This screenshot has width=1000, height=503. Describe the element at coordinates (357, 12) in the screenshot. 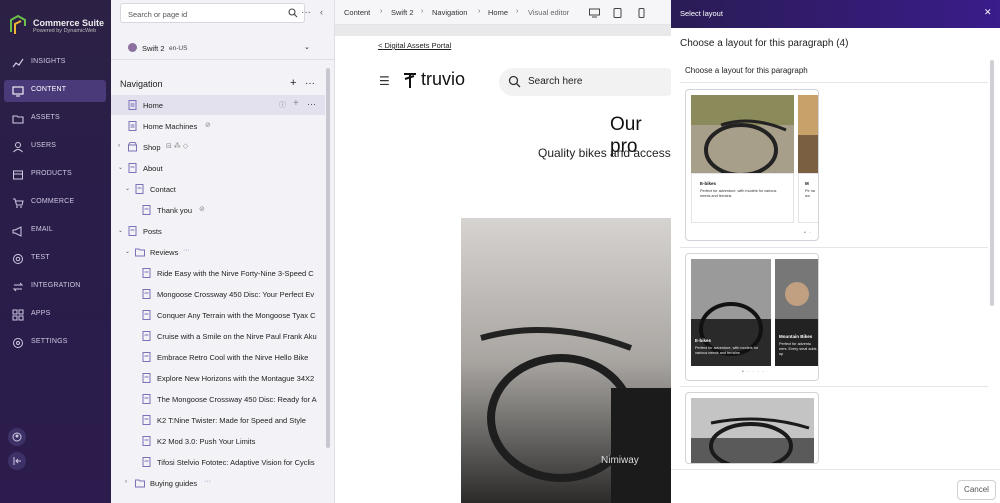

I see `crumb-content: Content` at that location.